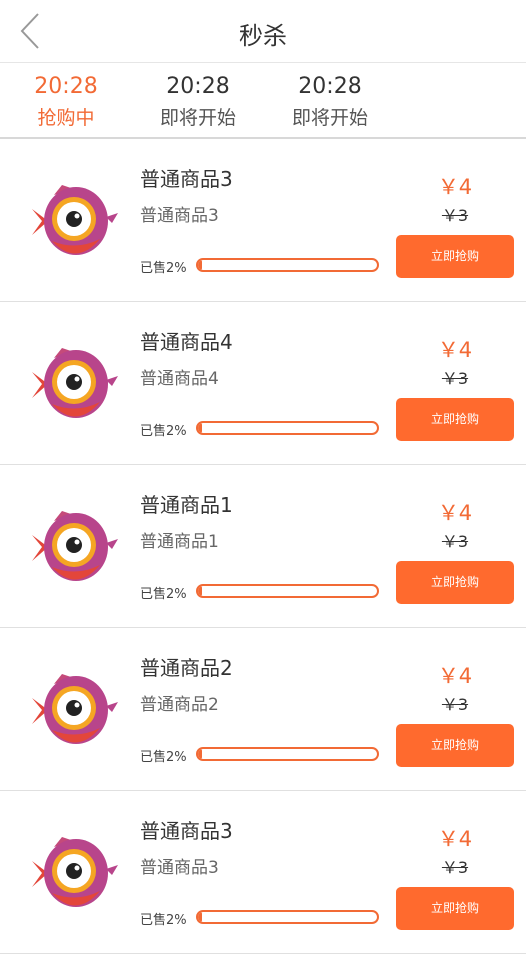 This screenshot has width=526, height=954. Describe the element at coordinates (179, 705) in the screenshot. I see `product-subtitle: 普通商品2` at that location.